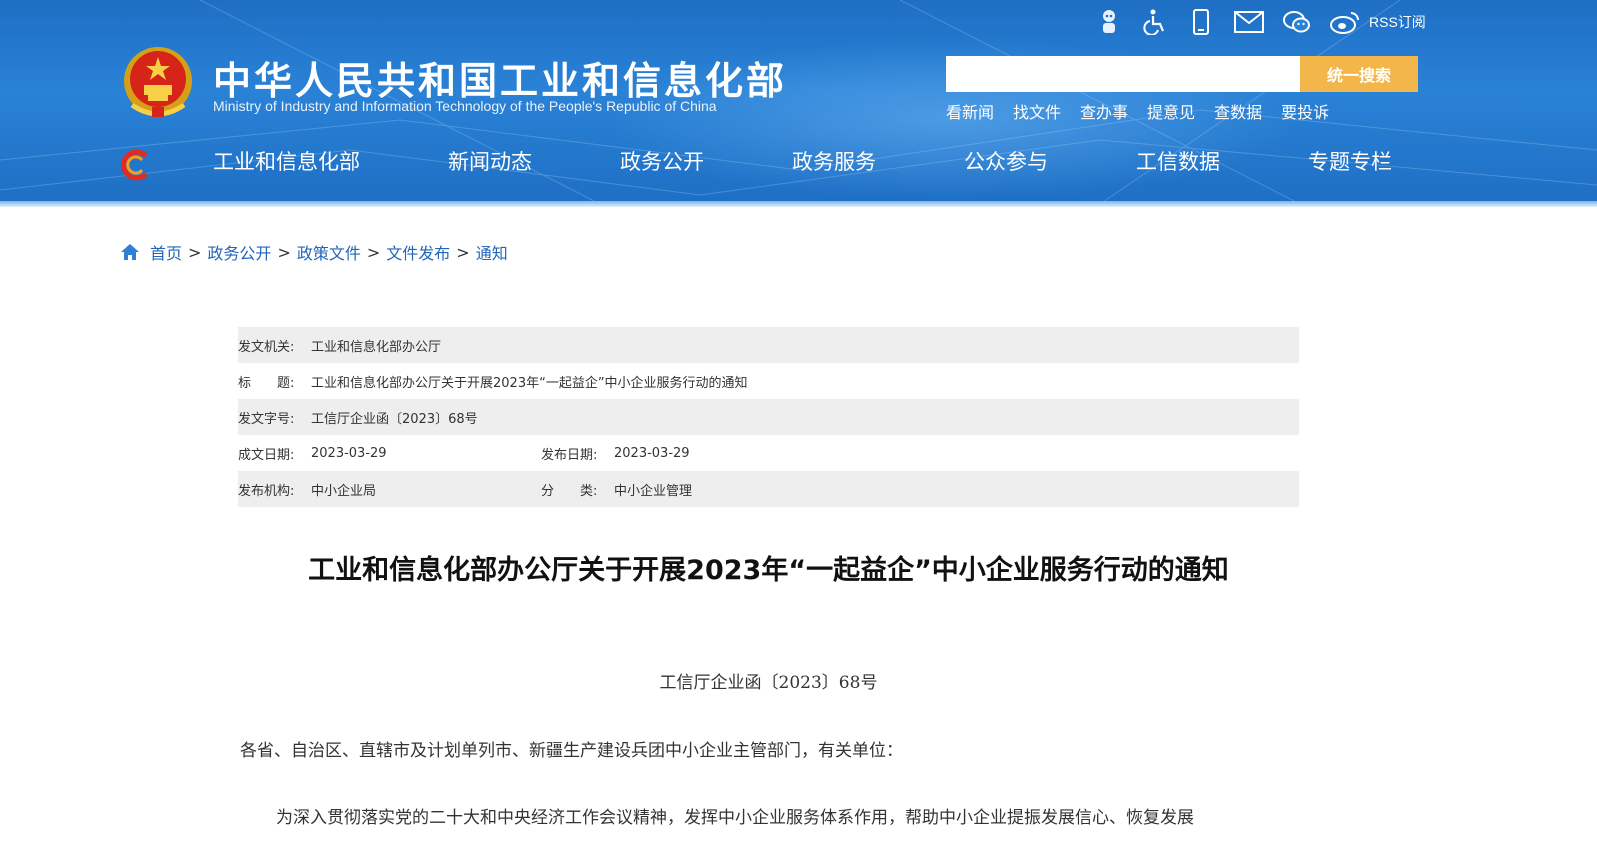 Image resolution: width=1597 pixels, height=846 pixels. I want to click on wechat-icon, so click(1297, 22).